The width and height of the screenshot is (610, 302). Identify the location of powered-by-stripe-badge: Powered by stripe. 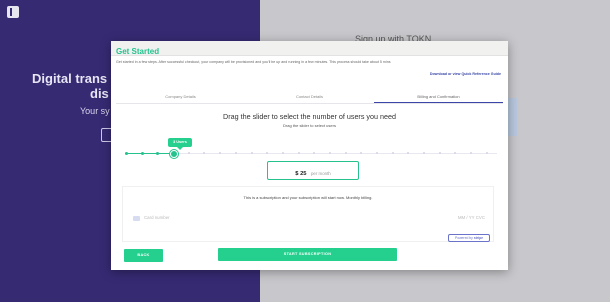
(469, 238).